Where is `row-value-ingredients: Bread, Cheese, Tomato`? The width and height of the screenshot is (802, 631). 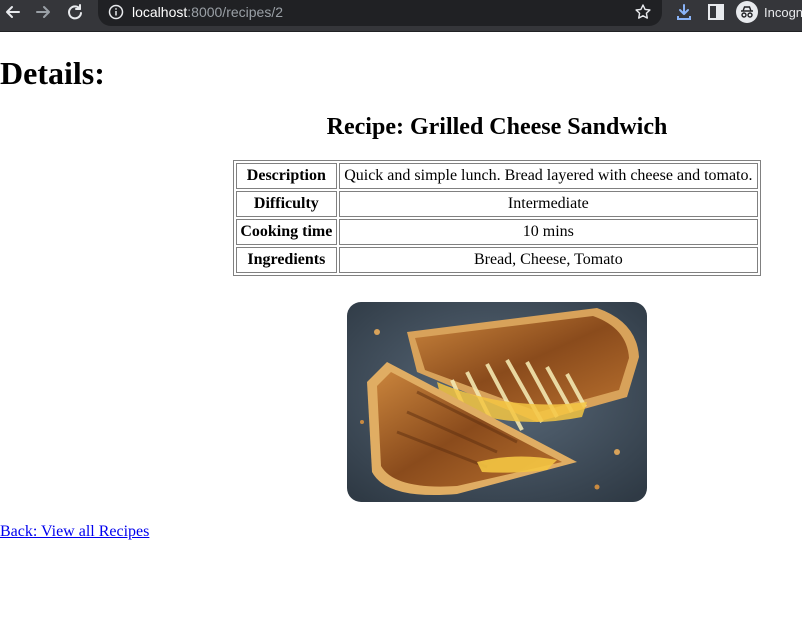
row-value-ingredients: Bread, Cheese, Tomato is located at coordinates (548, 260).